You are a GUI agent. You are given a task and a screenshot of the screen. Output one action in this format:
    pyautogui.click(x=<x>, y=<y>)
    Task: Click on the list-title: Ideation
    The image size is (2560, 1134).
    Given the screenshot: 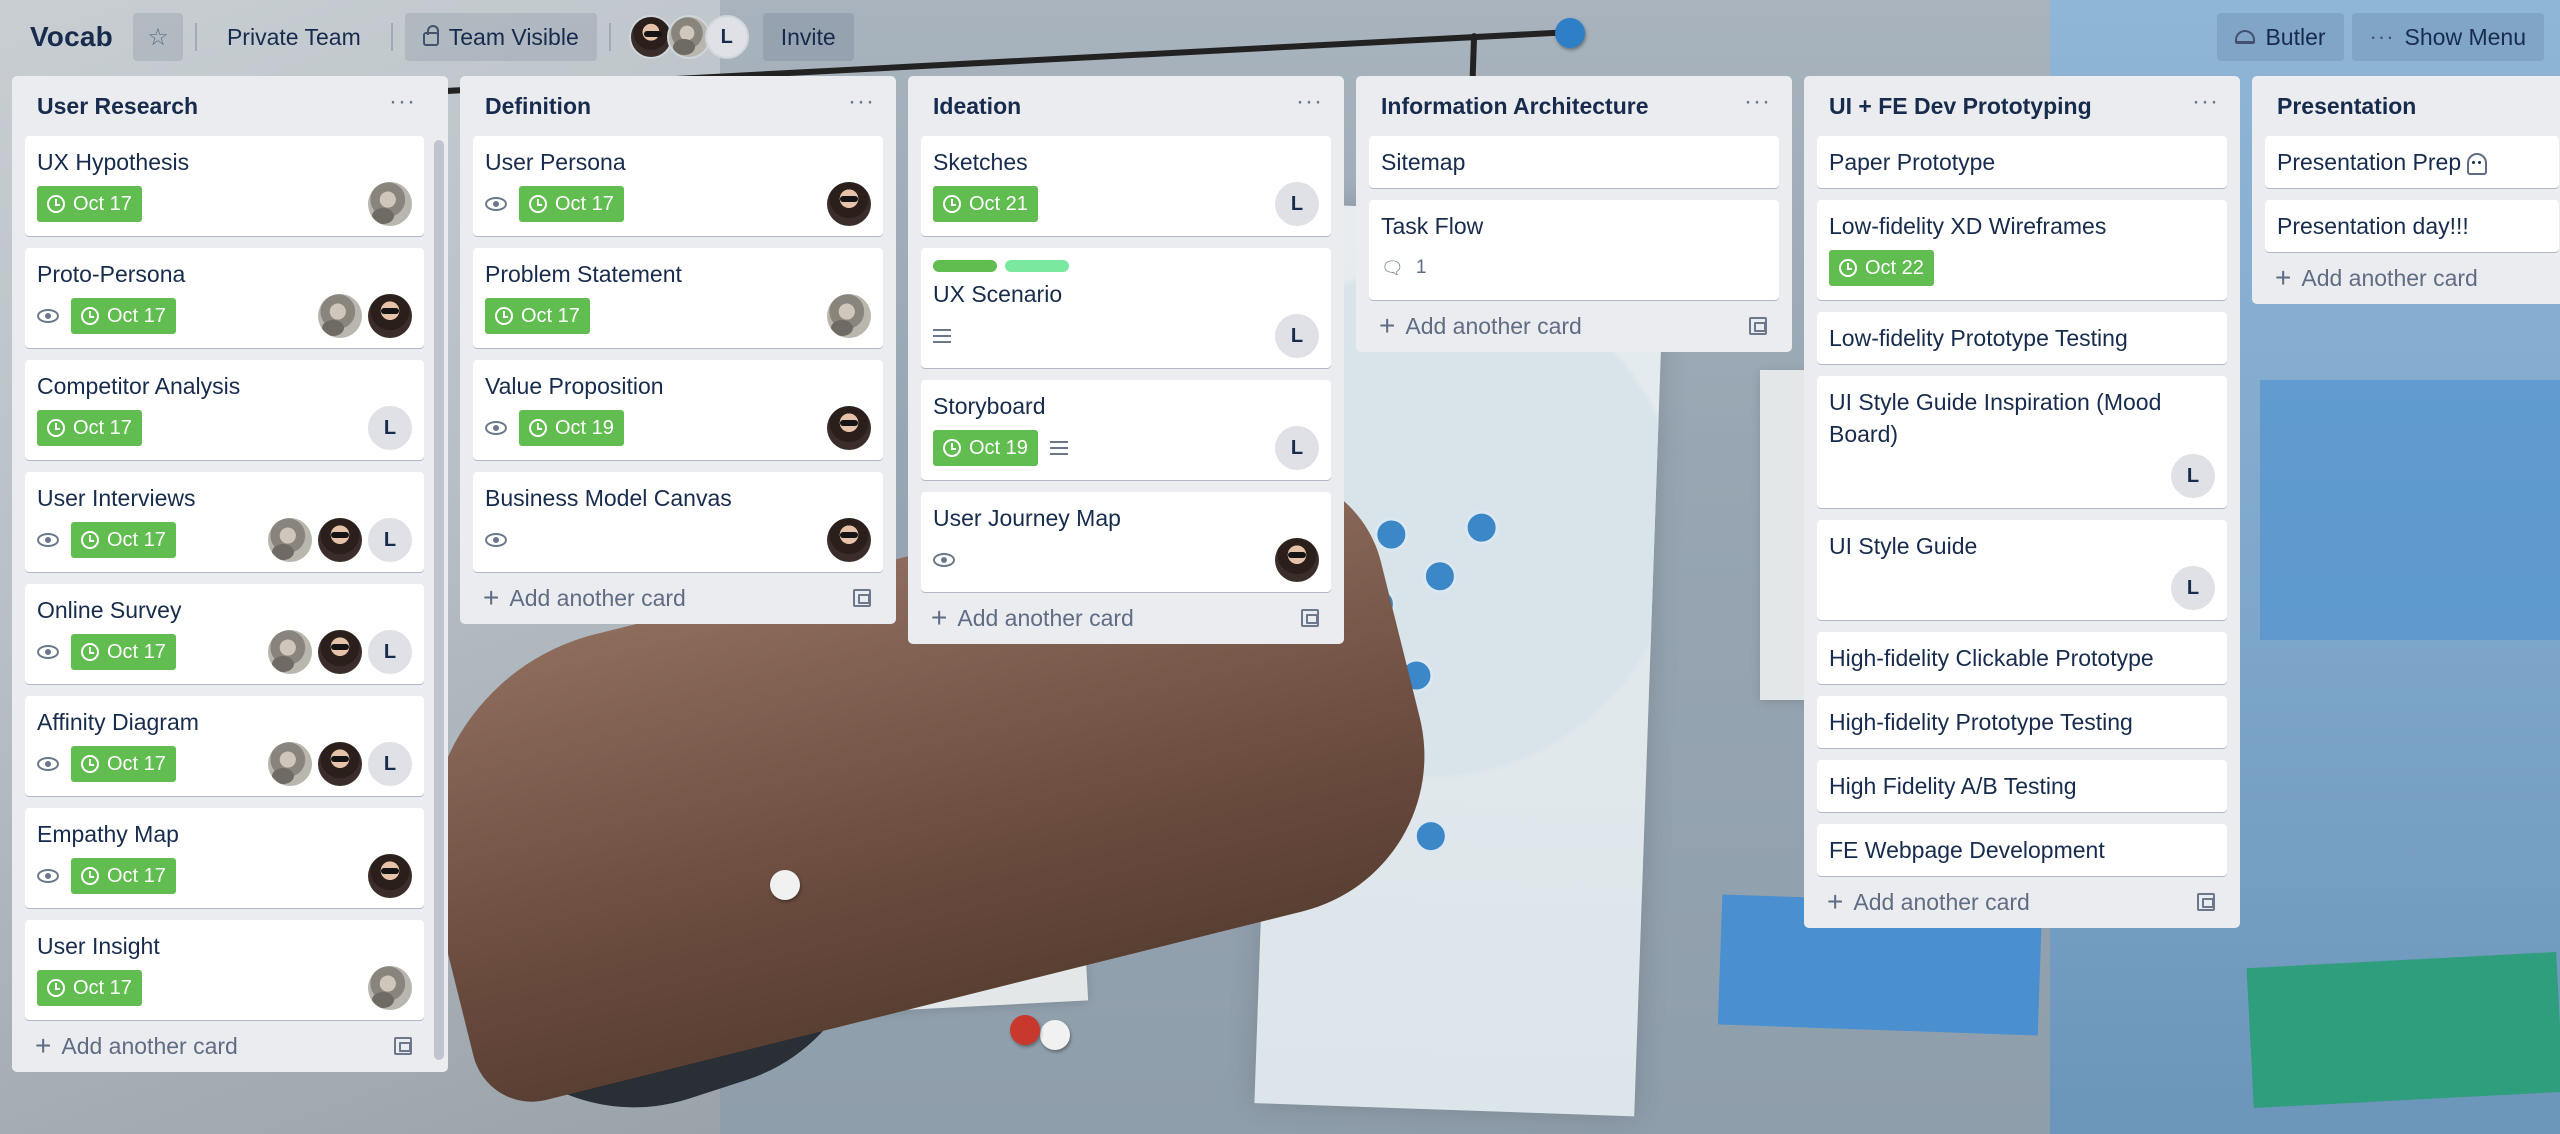 What is the action you would take?
    pyautogui.click(x=977, y=106)
    